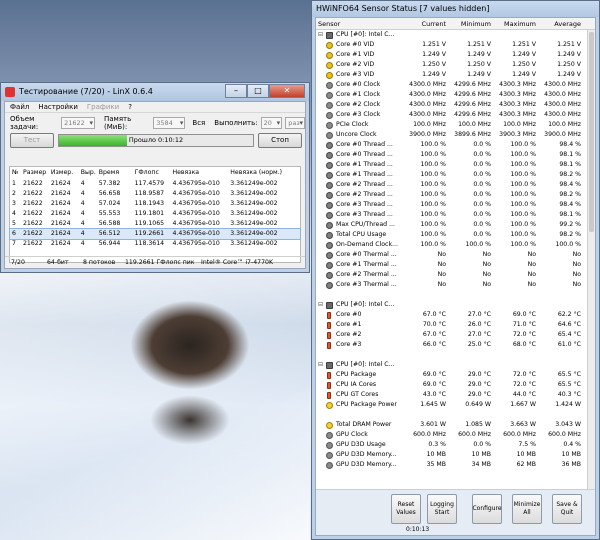 This screenshot has height=540, width=600. I want to click on col-alignment: Выр., so click(90, 173).